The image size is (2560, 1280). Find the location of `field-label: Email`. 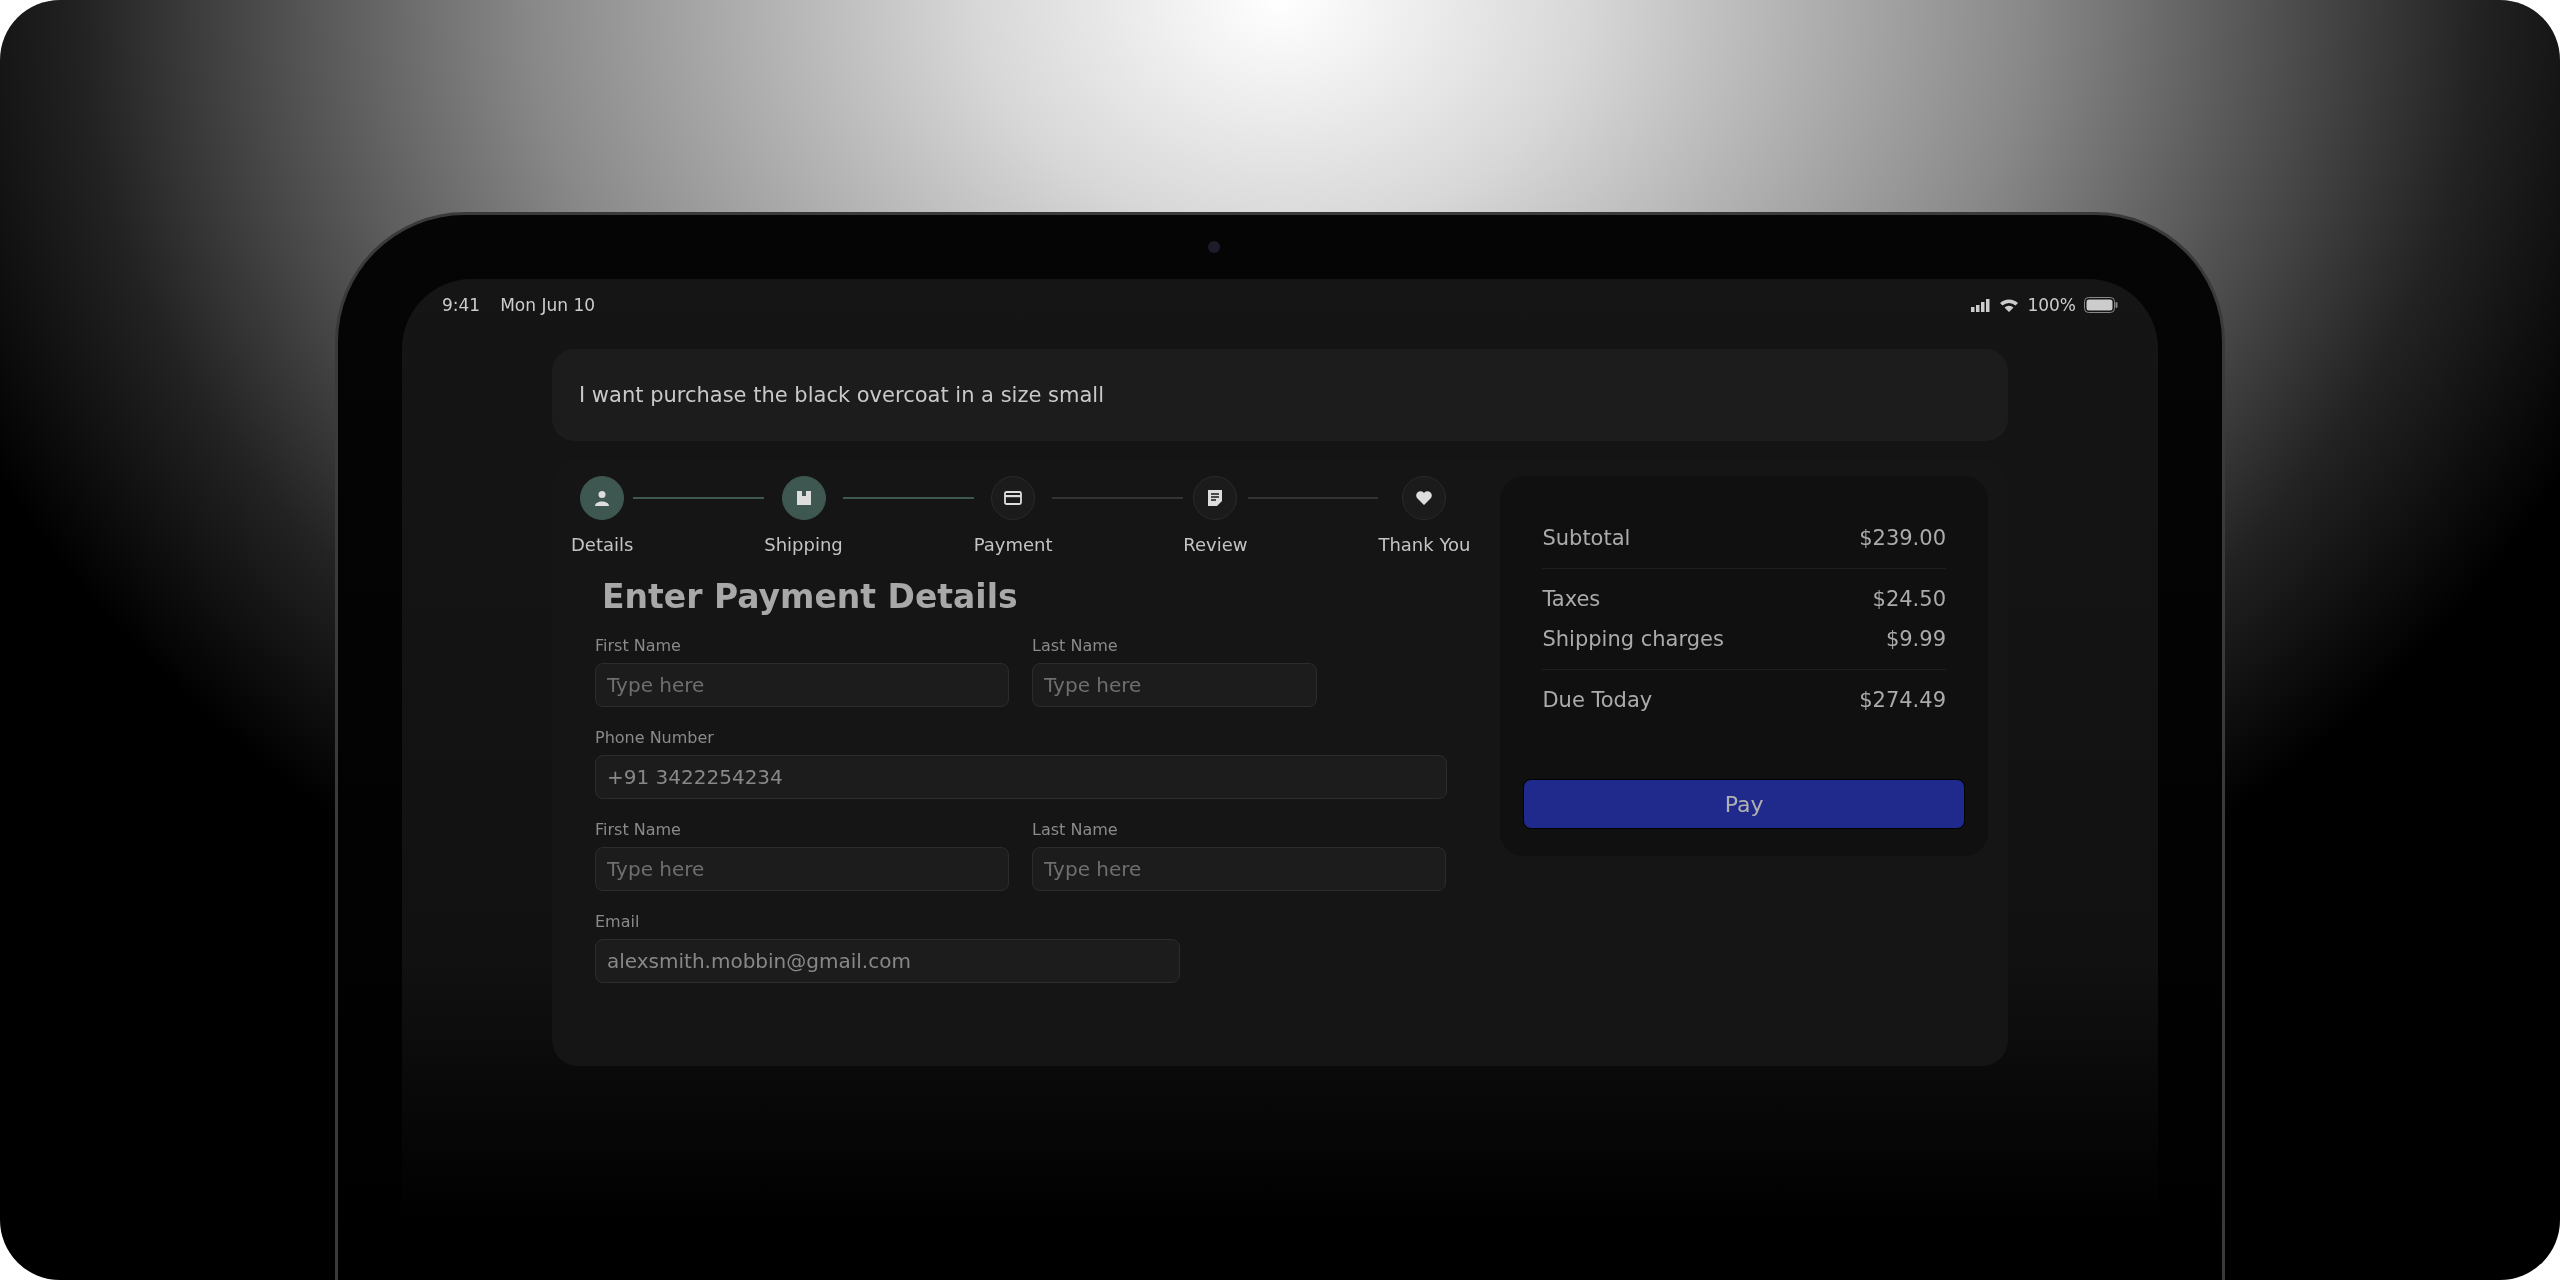

field-label: Email is located at coordinates (618, 921).